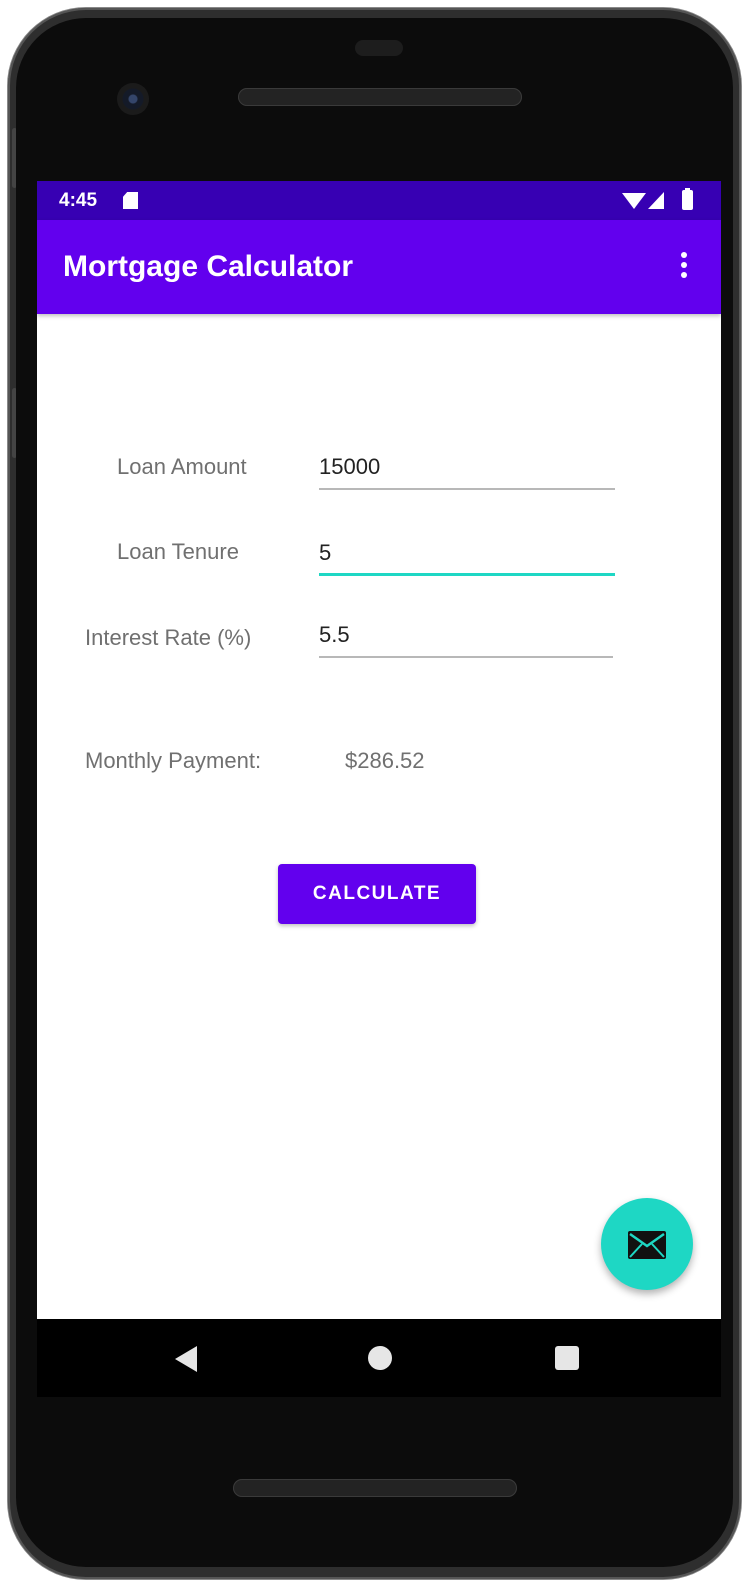 Image resolution: width=749 pixels, height=1585 pixels. I want to click on bottom-speaker-grille, so click(375, 1488).